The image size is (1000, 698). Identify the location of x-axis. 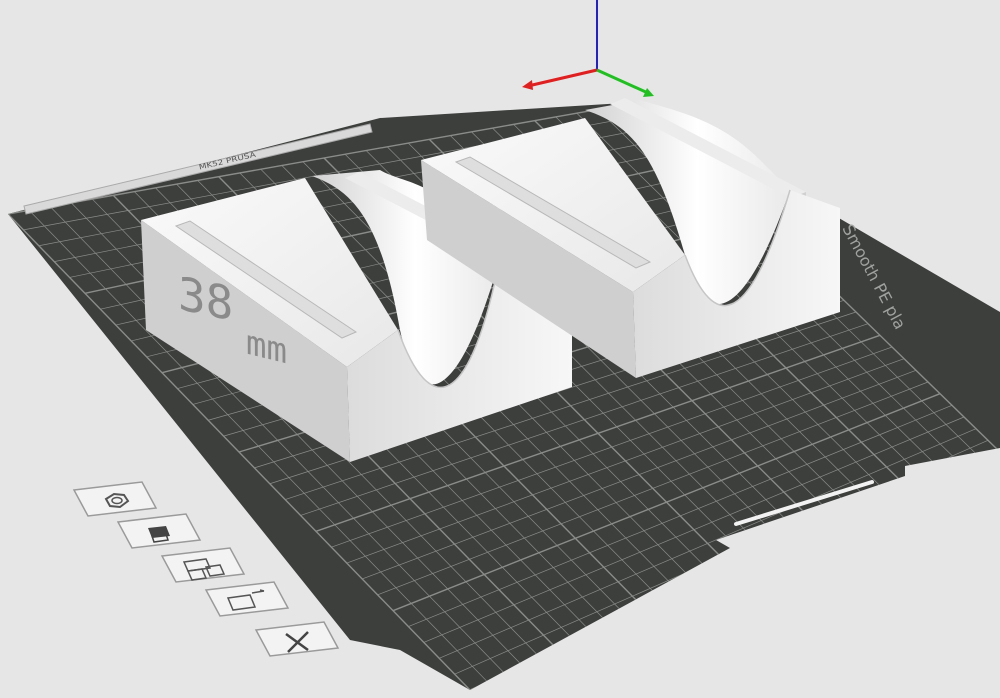
(562, 78).